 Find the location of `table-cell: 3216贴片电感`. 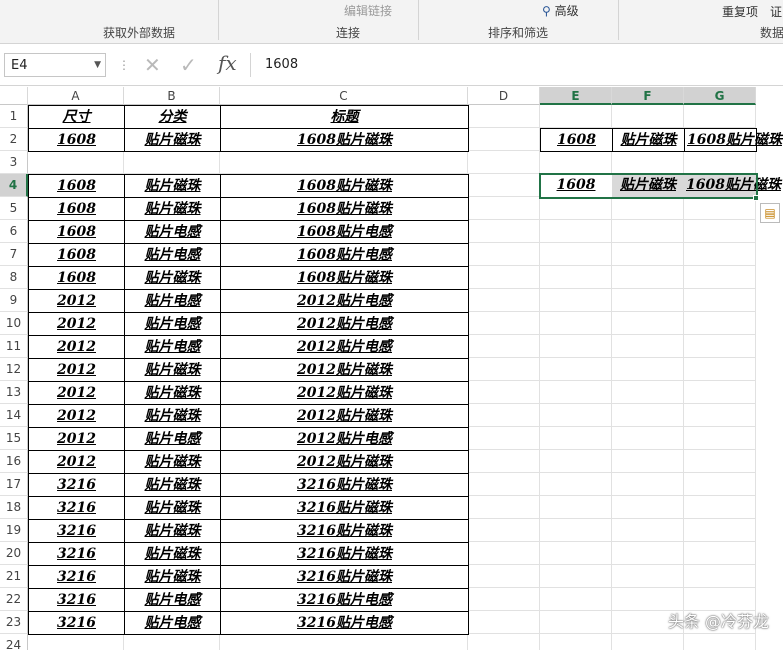

table-cell: 3216贴片电感 is located at coordinates (344, 623).